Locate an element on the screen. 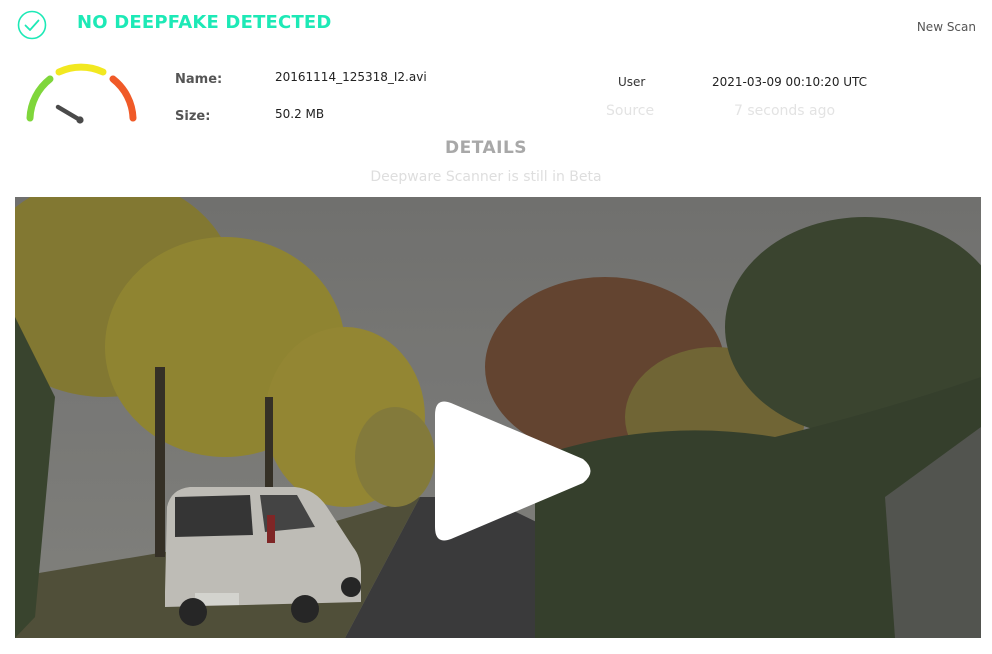 The image size is (992, 654). check-circle-icon is located at coordinates (32, 25).